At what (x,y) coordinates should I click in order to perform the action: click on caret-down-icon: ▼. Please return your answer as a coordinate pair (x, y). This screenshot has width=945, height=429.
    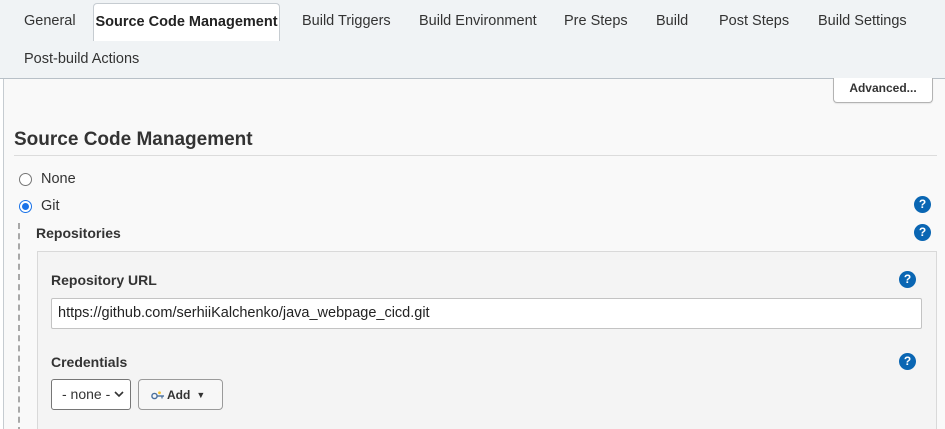
    Looking at the image, I should click on (201, 394).